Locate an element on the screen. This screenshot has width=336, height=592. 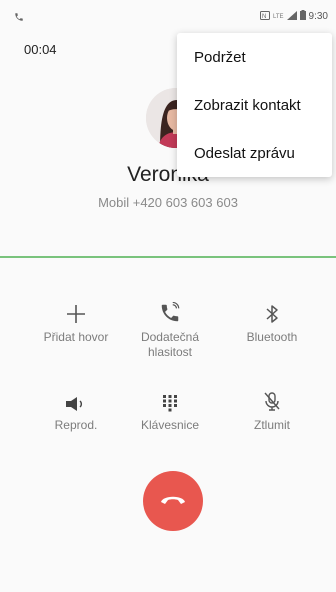
network-type-label: LTE is located at coordinates (278, 16).